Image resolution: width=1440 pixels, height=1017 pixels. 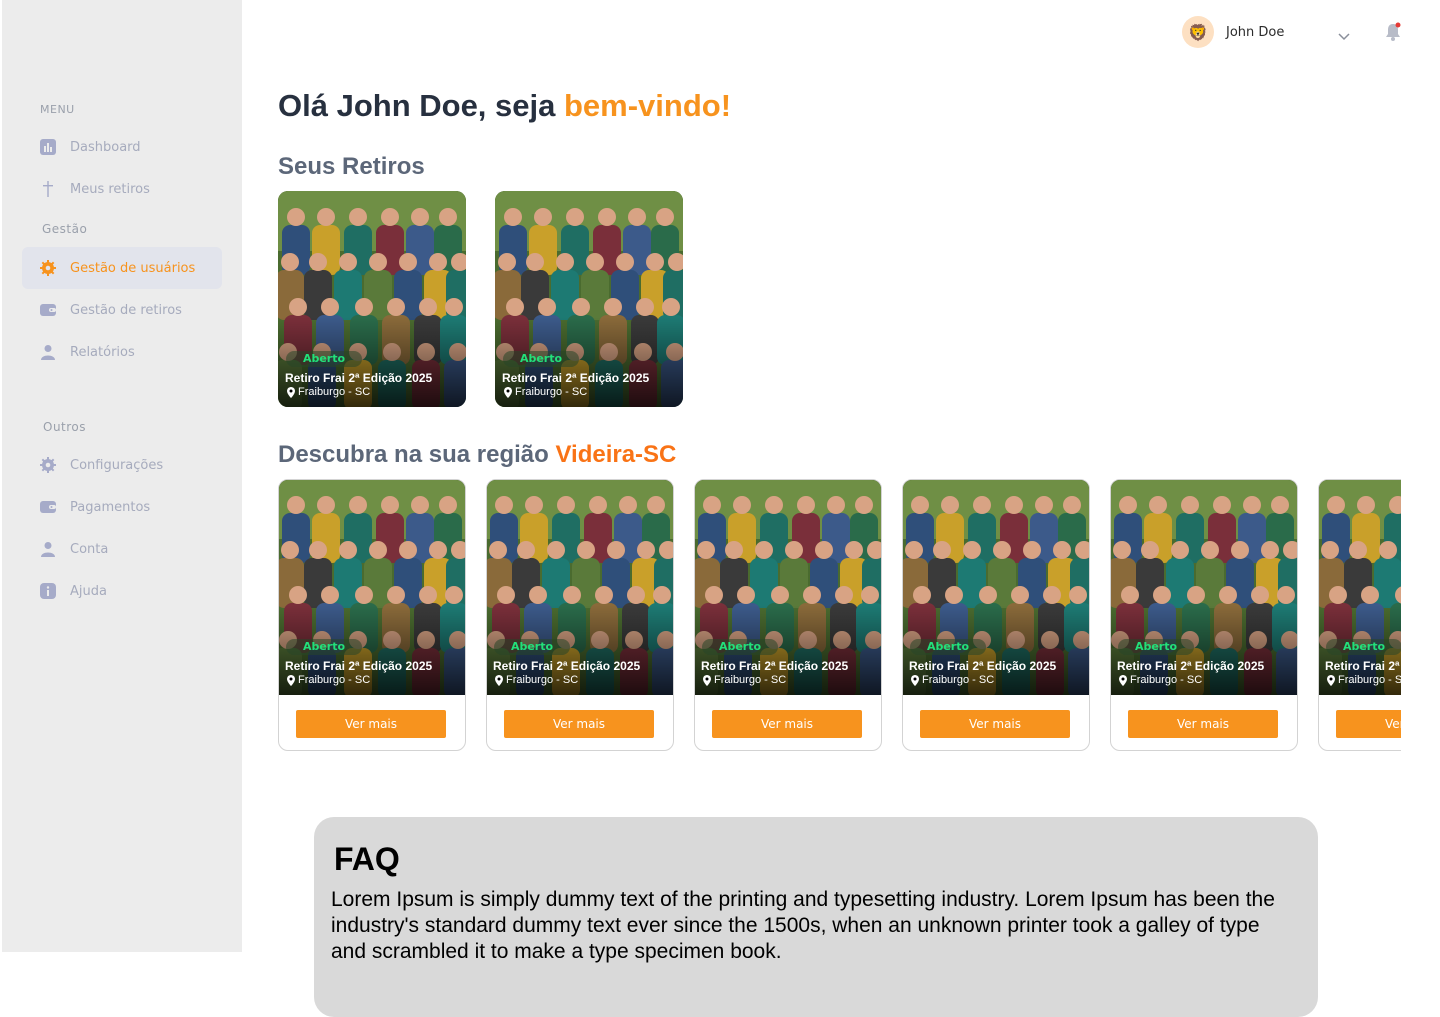 I want to click on sidebar-item-gestao-retiros: Gestão de retiros, so click(x=122, y=310).